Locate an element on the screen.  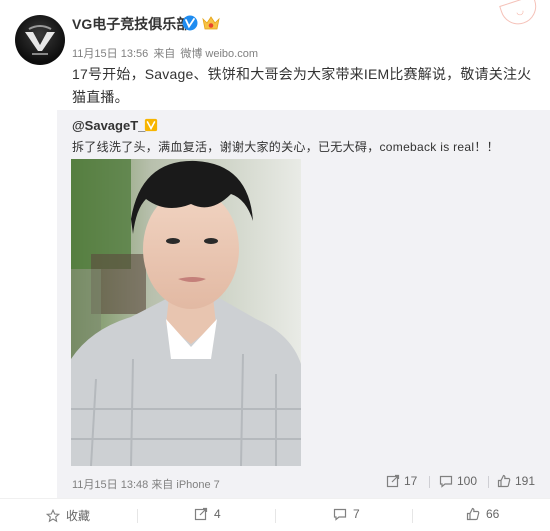
favorite-icon is located at coordinates (53, 515).